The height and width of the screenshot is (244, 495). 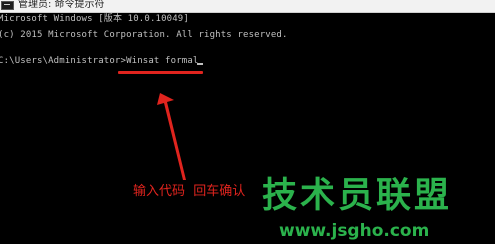 I want to click on instruction-annotation: 输入代码 回车确认, so click(x=189, y=191).